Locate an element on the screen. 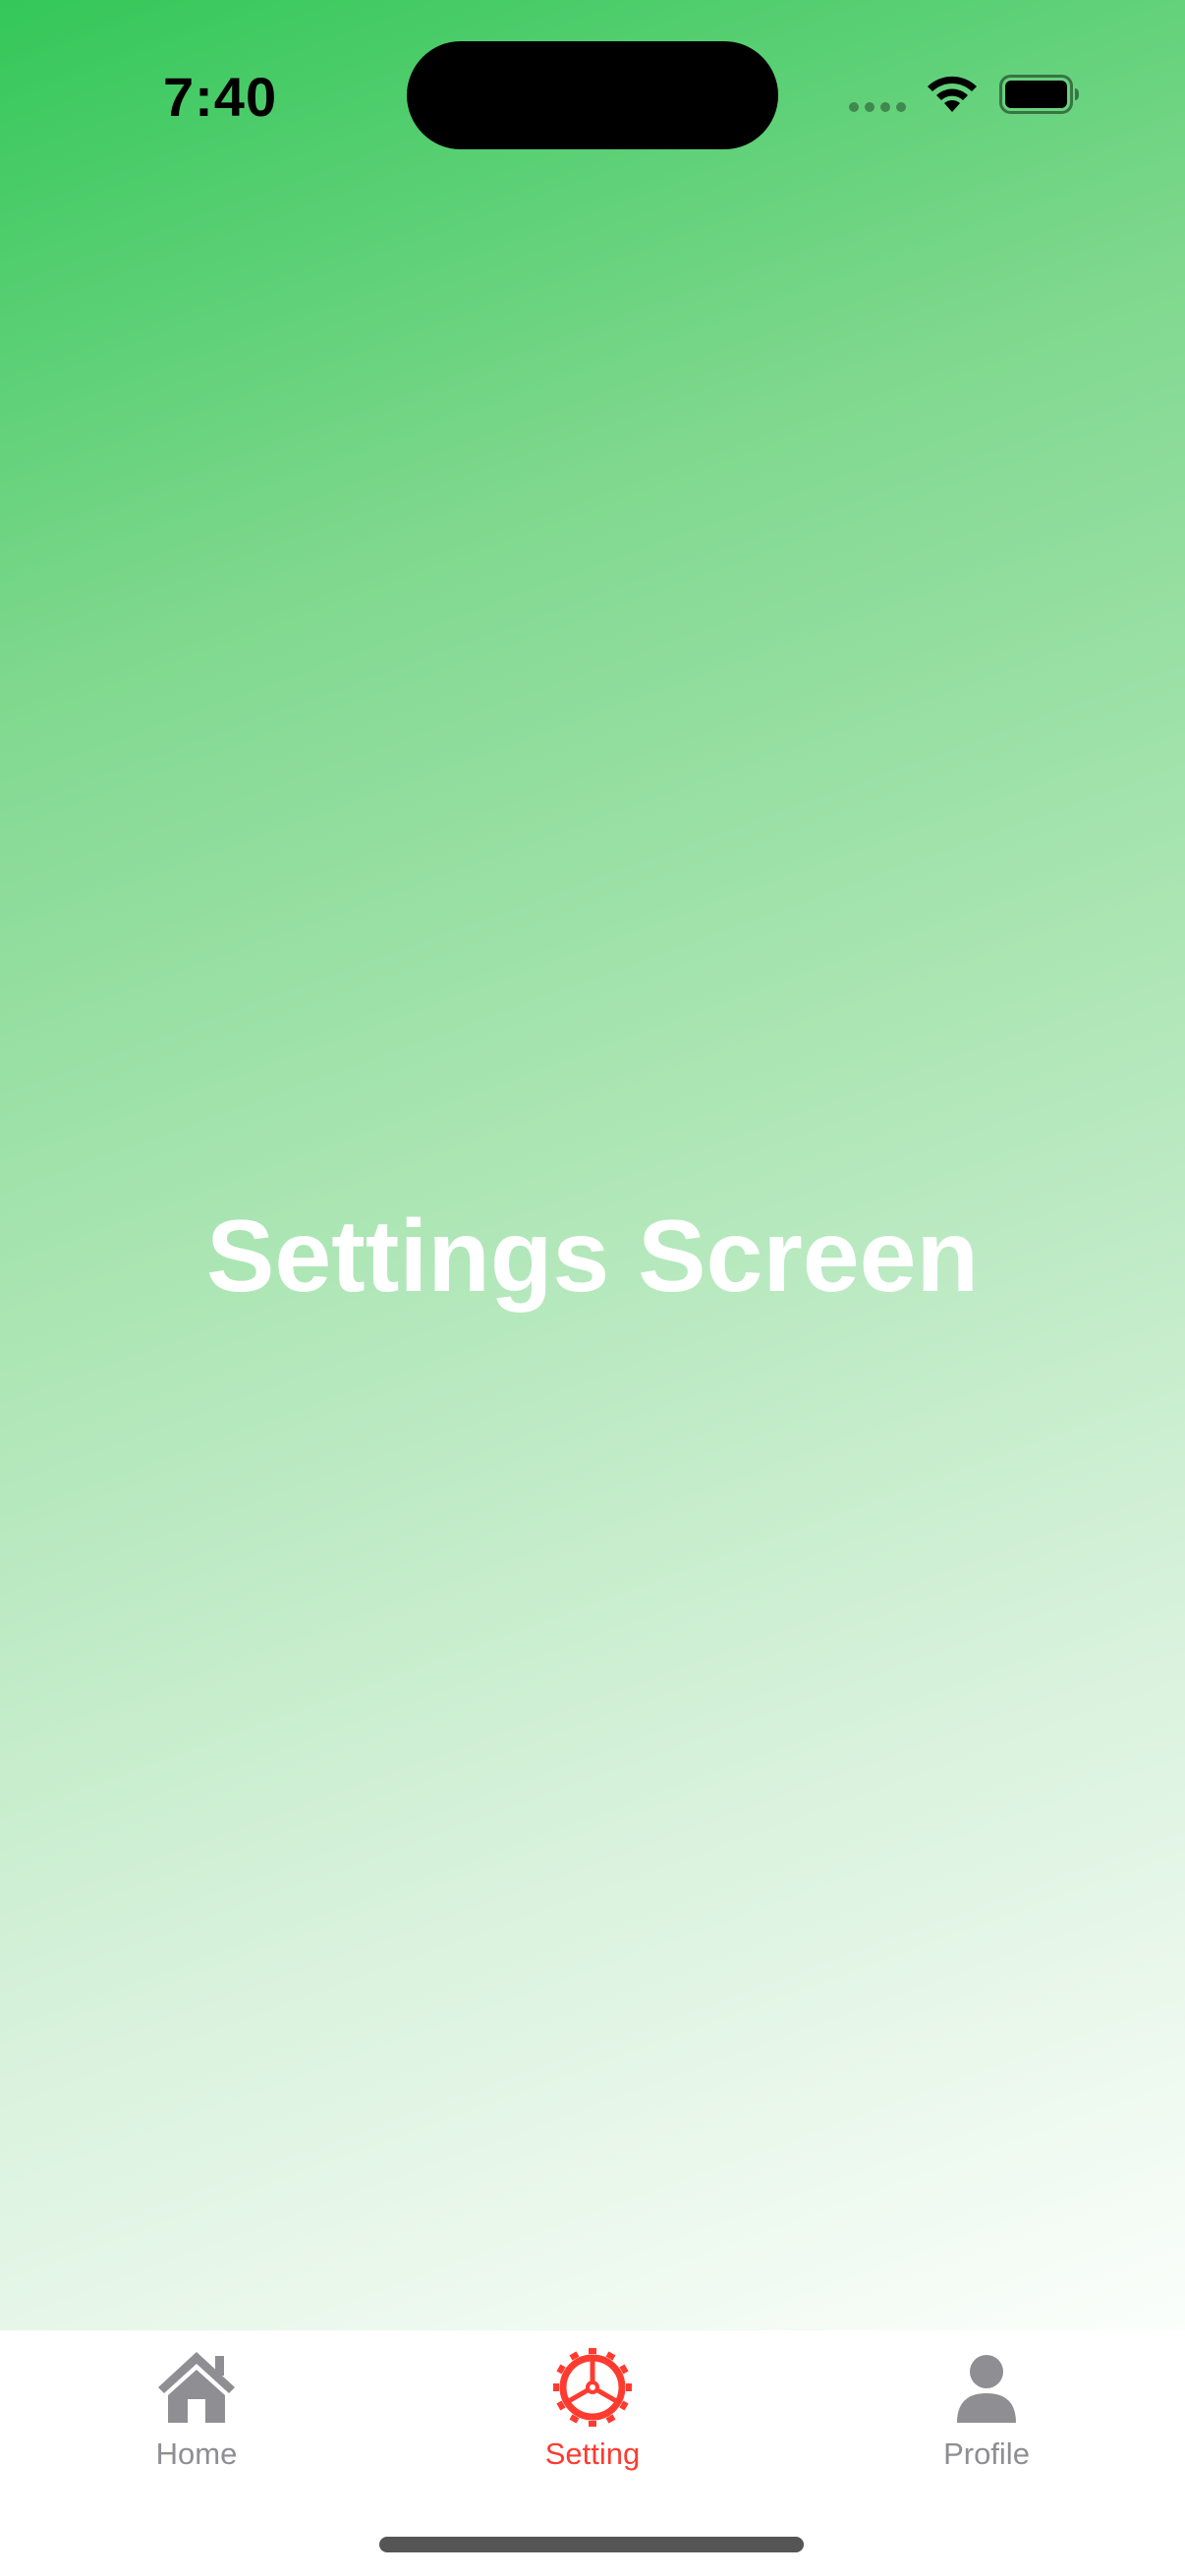  battery-icon is located at coordinates (1039, 94).